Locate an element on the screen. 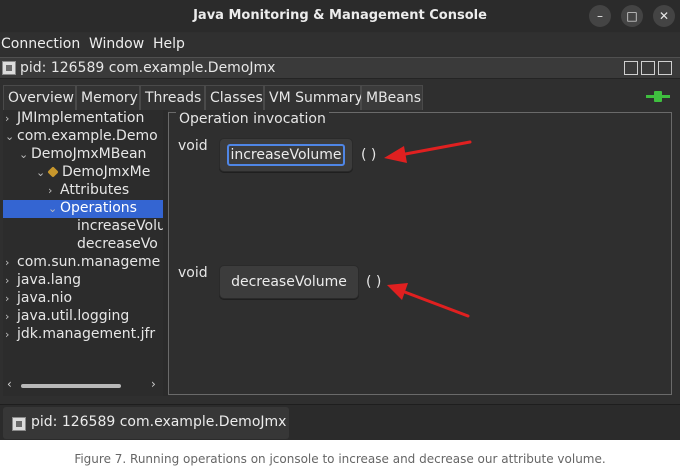  taskbar-item-label: pid: 126589 com.example.DemoJmx is located at coordinates (159, 422).